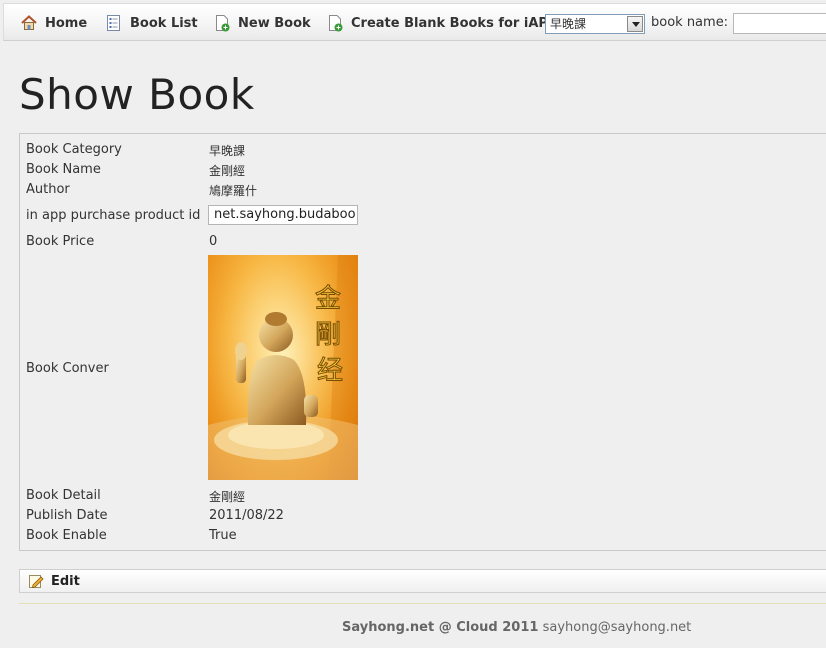 Image resolution: width=826 pixels, height=648 pixels. What do you see at coordinates (74, 149) in the screenshot?
I see `book-category-label: Book Category` at bounding box center [74, 149].